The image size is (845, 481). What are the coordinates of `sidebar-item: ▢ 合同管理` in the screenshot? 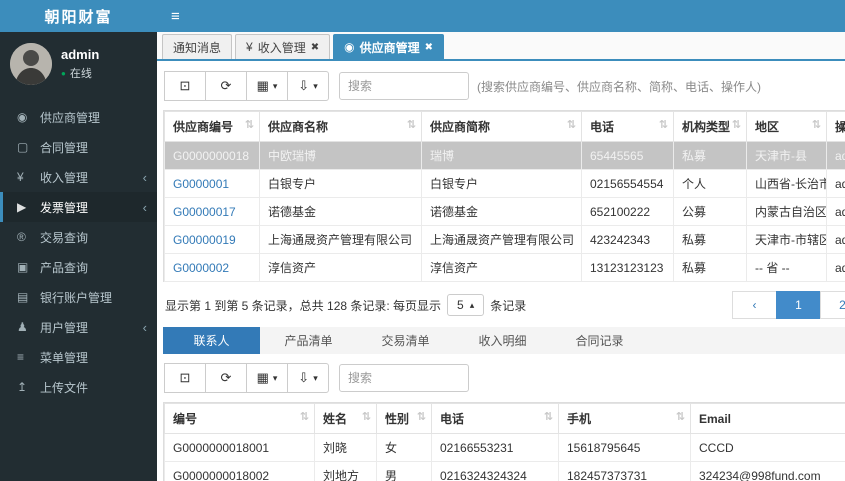 It's located at (78, 147).